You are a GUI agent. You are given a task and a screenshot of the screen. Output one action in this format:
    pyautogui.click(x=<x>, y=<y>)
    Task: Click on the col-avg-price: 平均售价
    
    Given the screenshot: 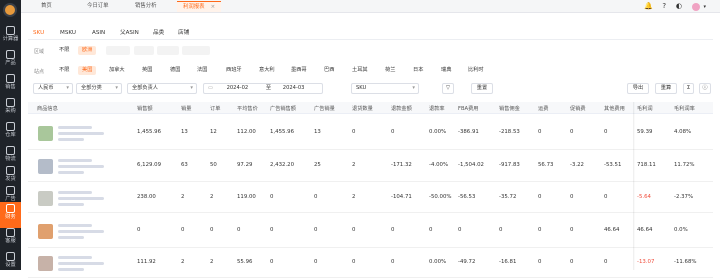 What is the action you would take?
    pyautogui.click(x=247, y=108)
    